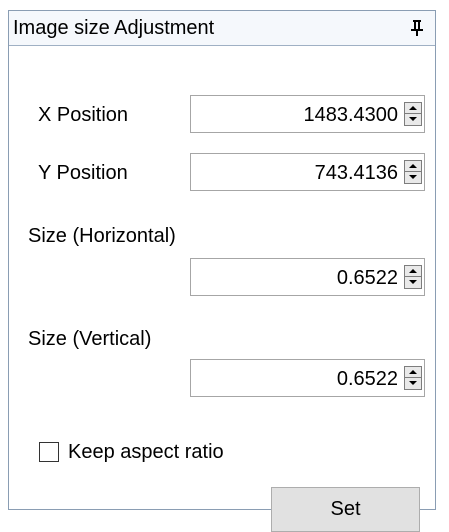 This screenshot has width=449, height=532. What do you see at coordinates (83, 173) in the screenshot?
I see `y-position-label: Y Position` at bounding box center [83, 173].